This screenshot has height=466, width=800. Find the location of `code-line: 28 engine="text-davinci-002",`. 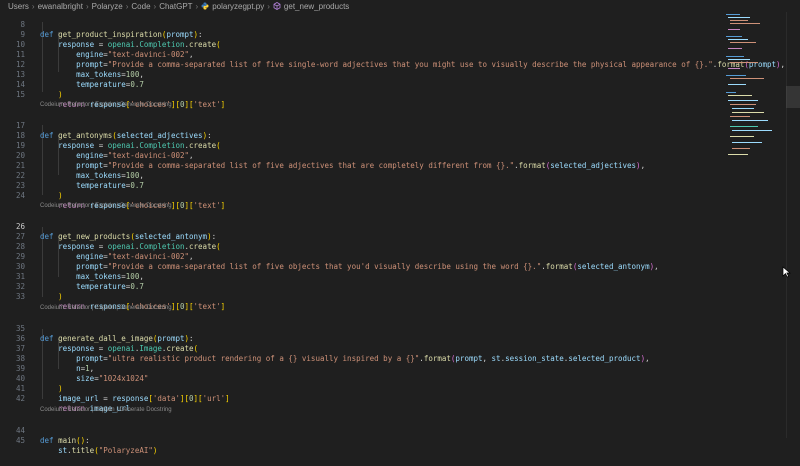

code-line: 28 engine="text-davinci-002", is located at coordinates (365, 246).